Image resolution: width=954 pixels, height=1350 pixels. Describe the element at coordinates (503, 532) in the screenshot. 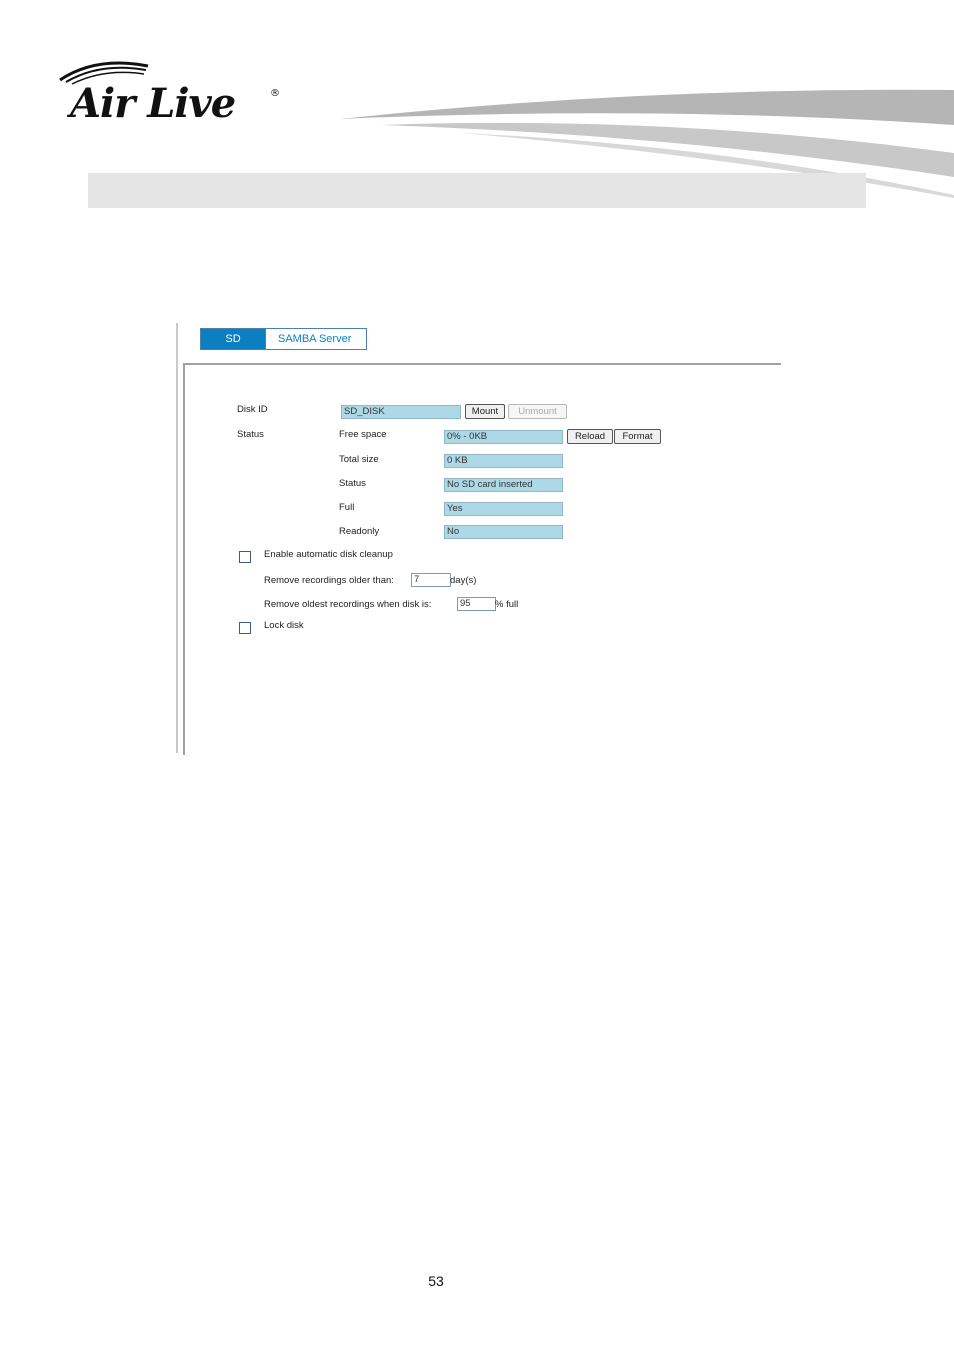

I see `readonly-value: No` at that location.